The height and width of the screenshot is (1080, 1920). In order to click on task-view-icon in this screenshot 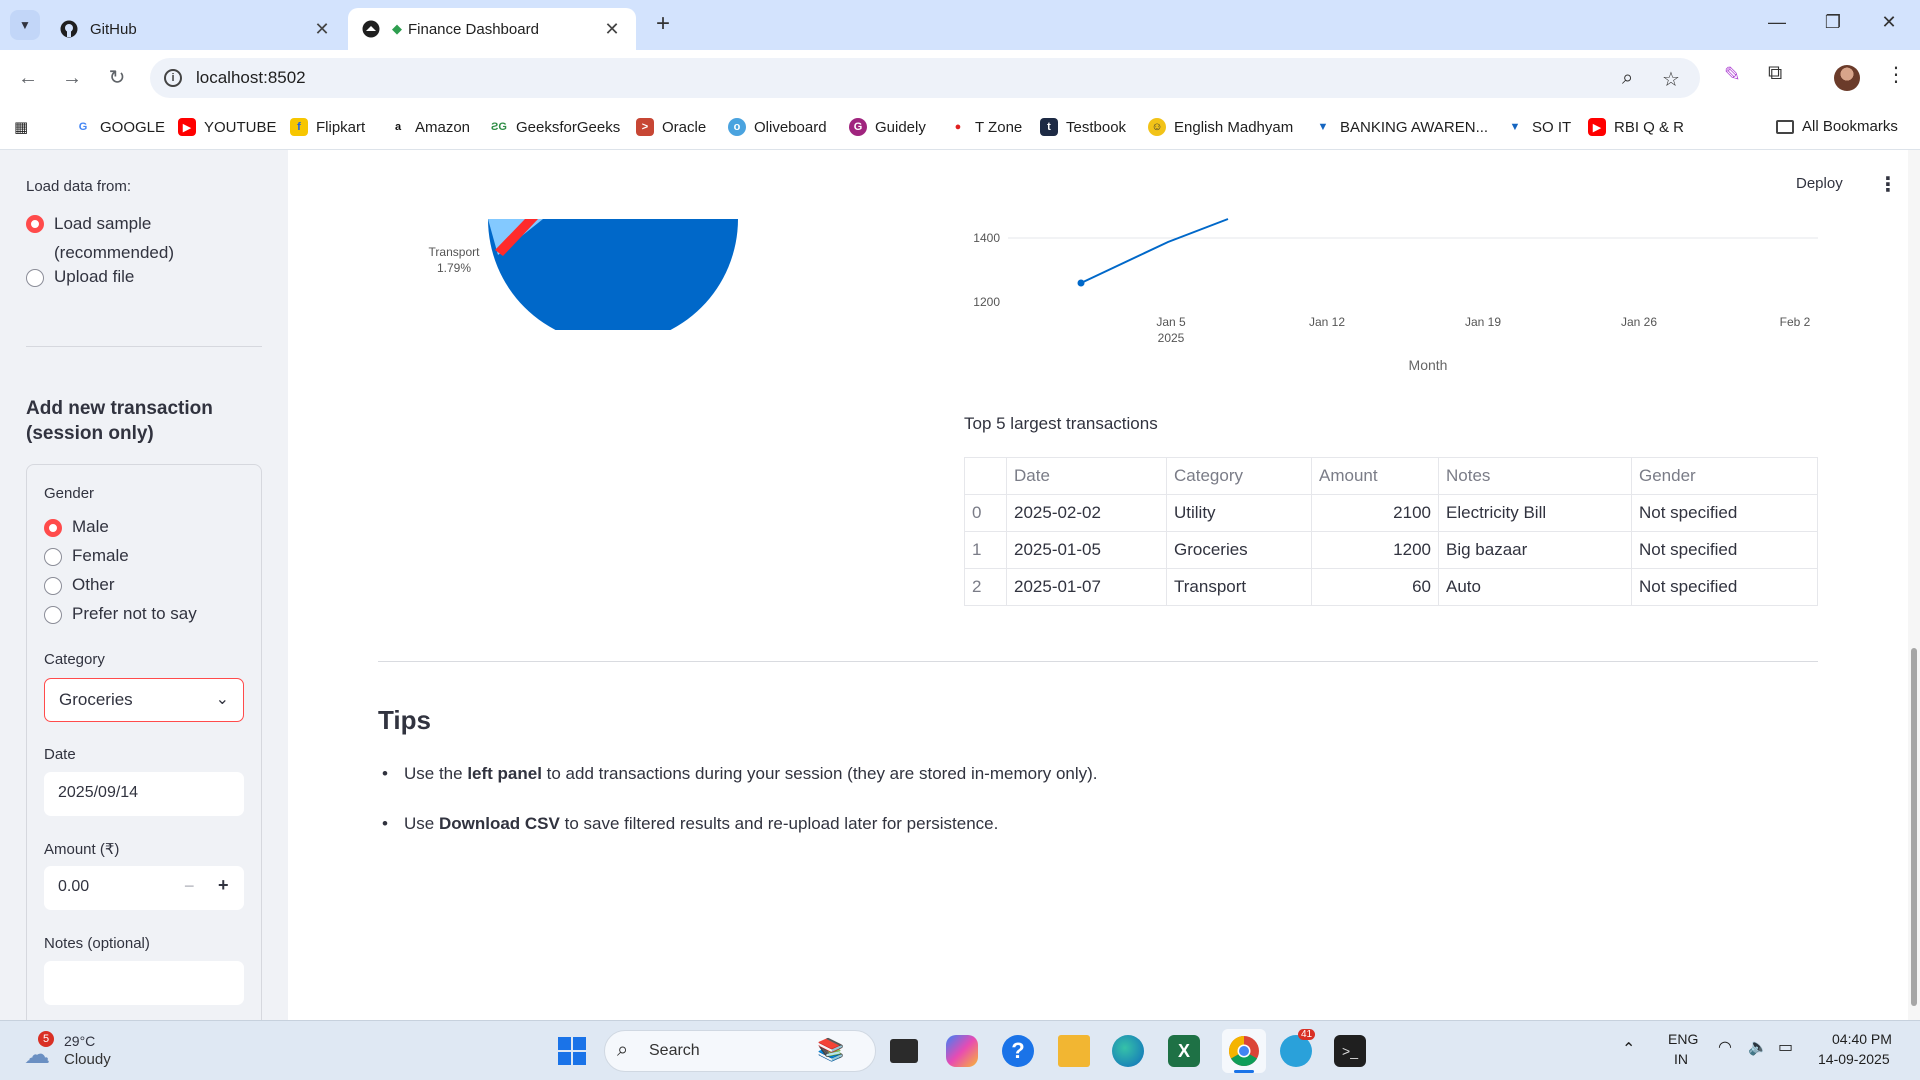, I will do `click(904, 1051)`.